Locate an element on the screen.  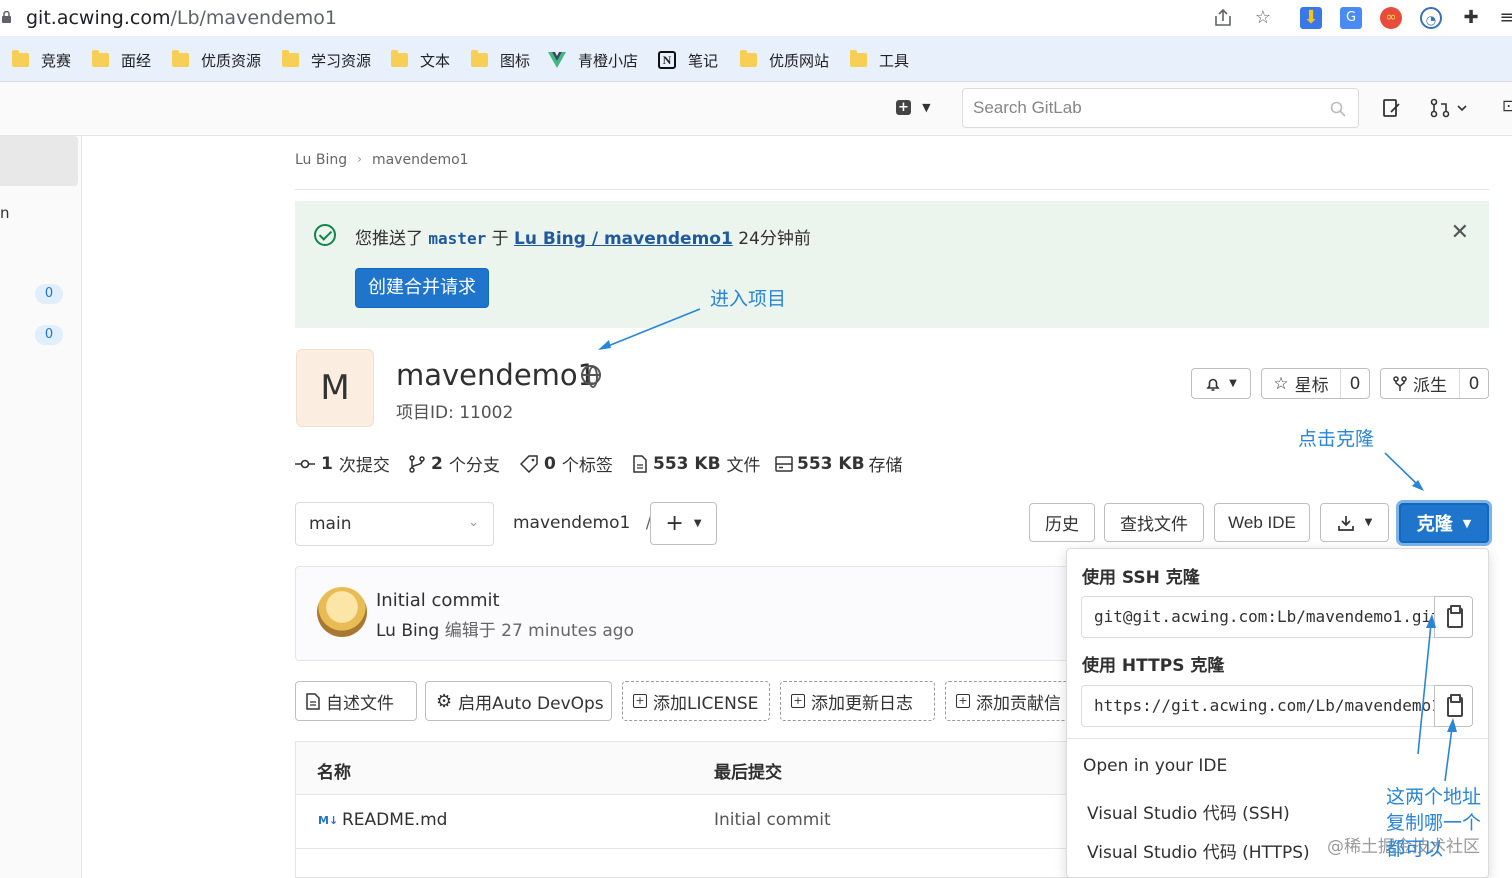
bookmark-item: 文本 is located at coordinates (420, 60).